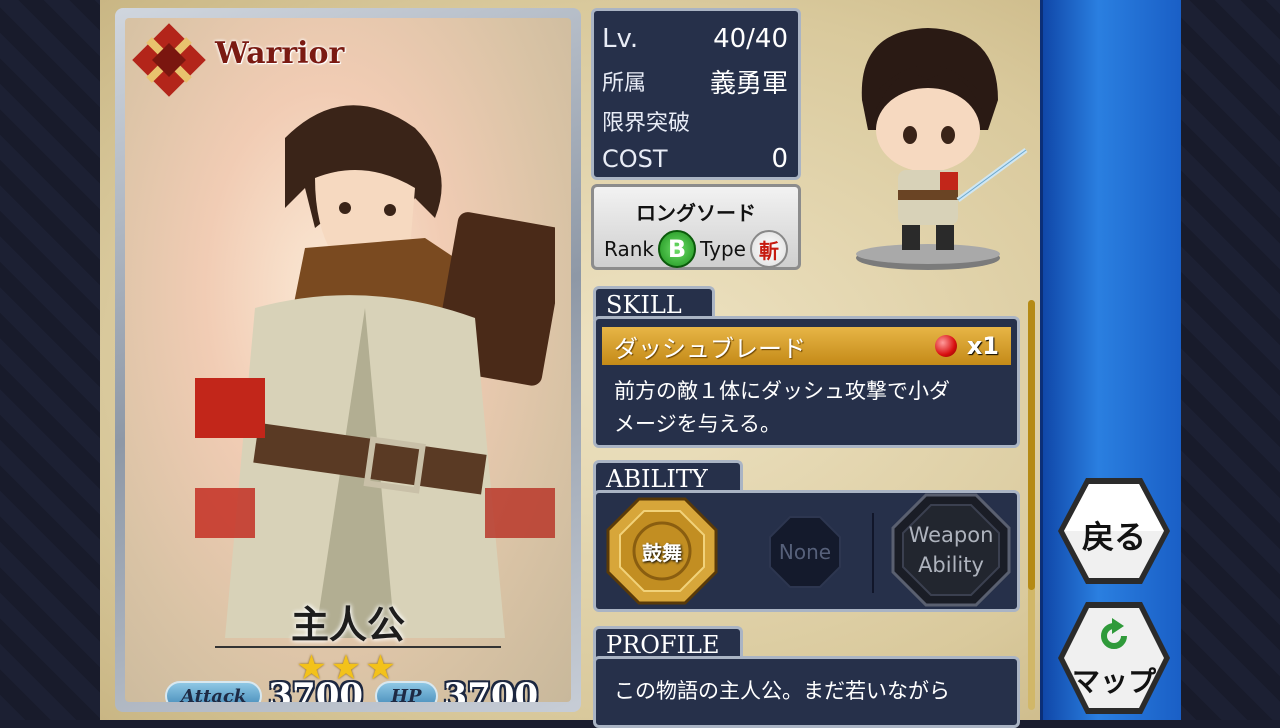  I want to click on profile-panel: この物語の主人公。まだ若いながら, so click(806, 692).